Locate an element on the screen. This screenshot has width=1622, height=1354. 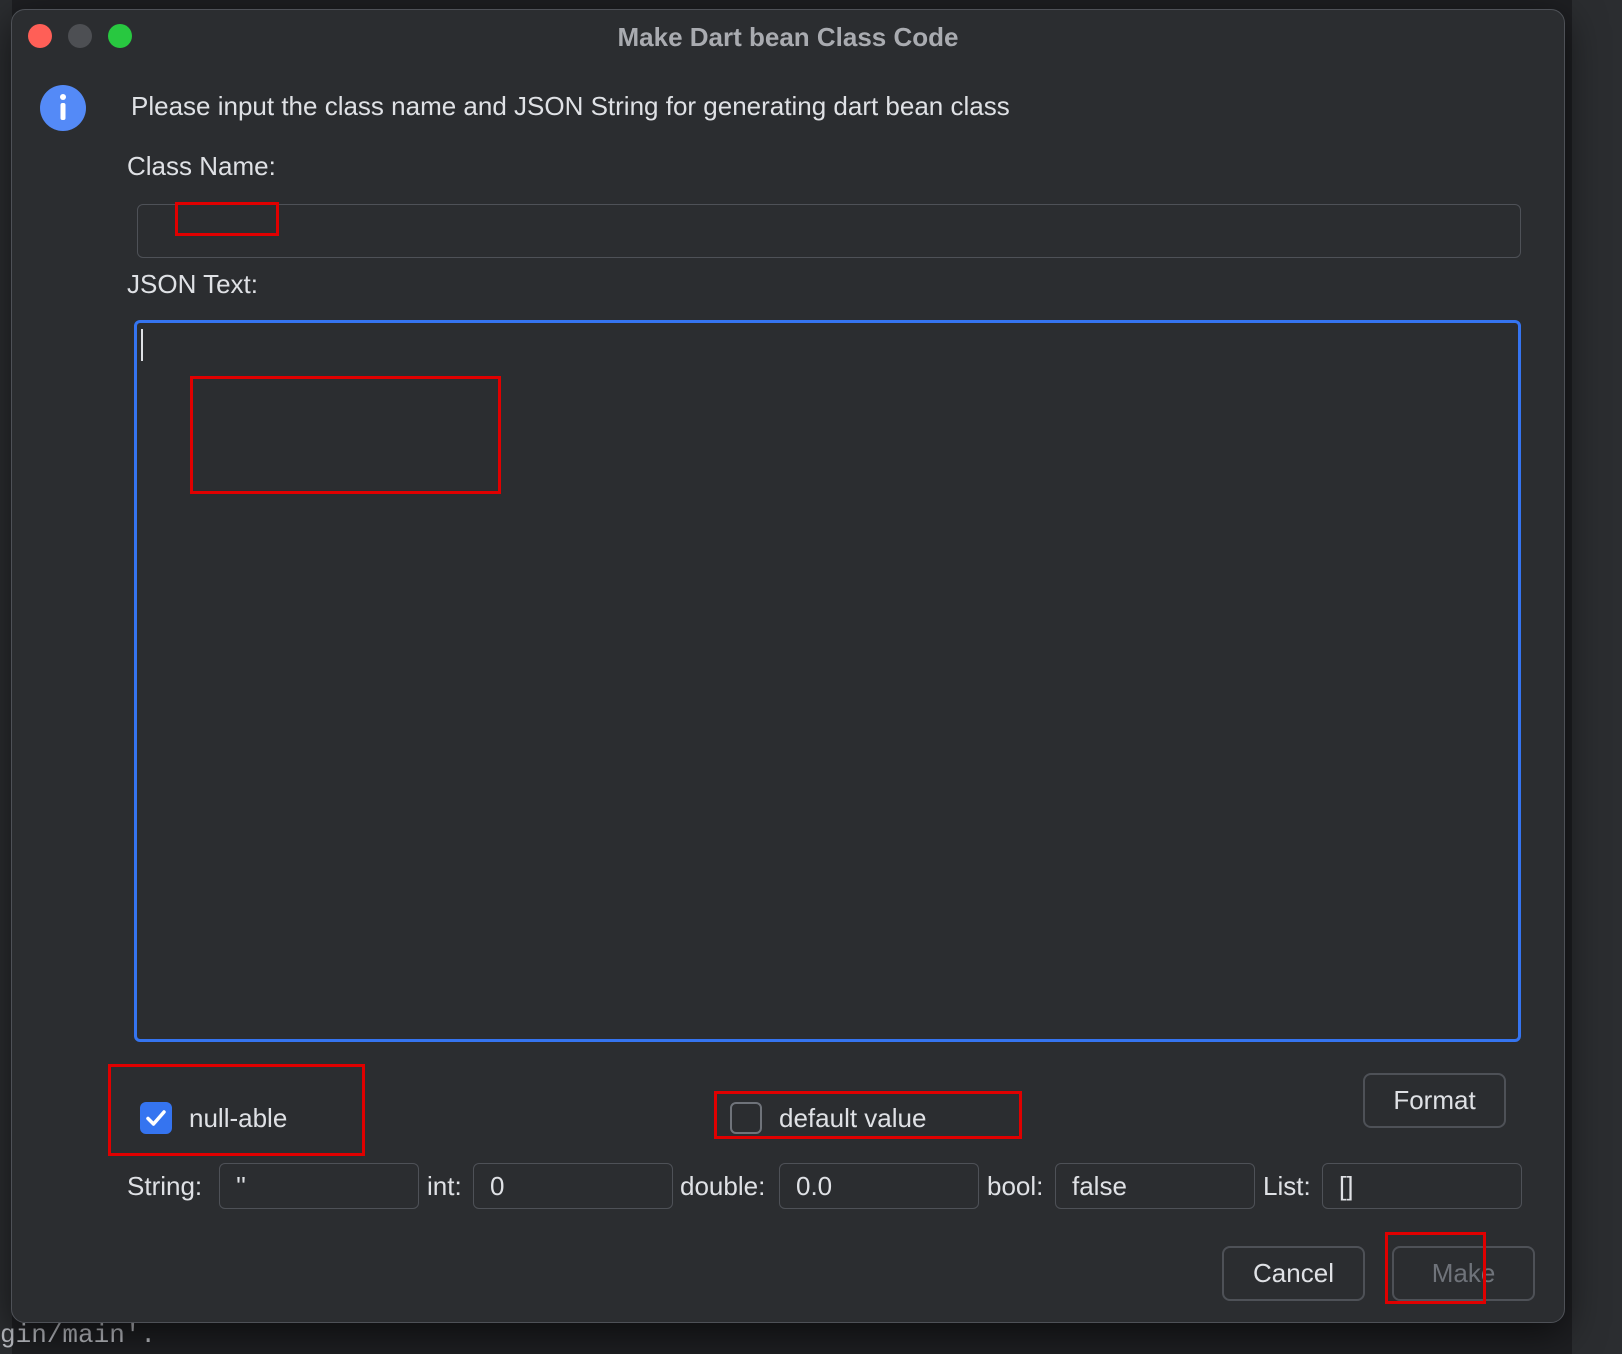
double-default-label: double: is located at coordinates (723, 1186).